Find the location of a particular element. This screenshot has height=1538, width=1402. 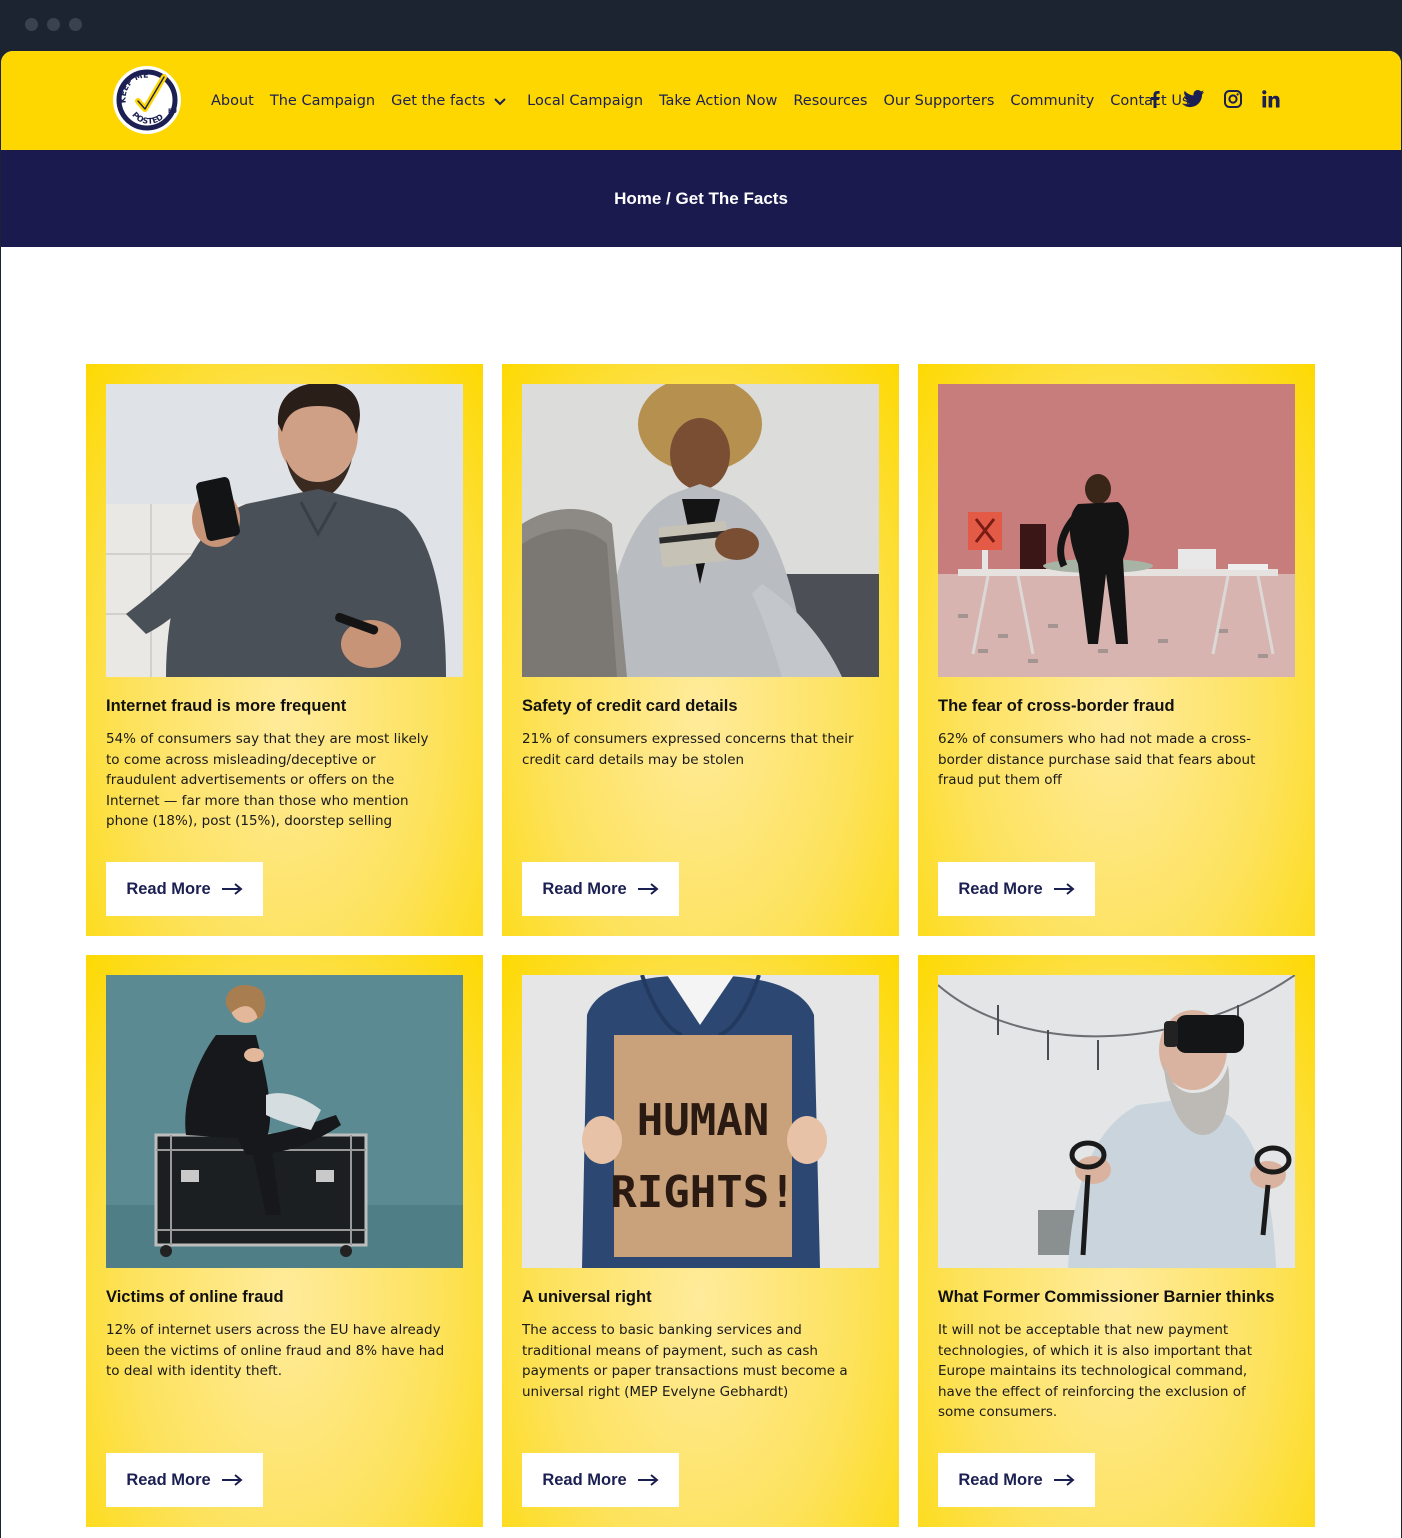

instagram-link is located at coordinates (1233, 99).